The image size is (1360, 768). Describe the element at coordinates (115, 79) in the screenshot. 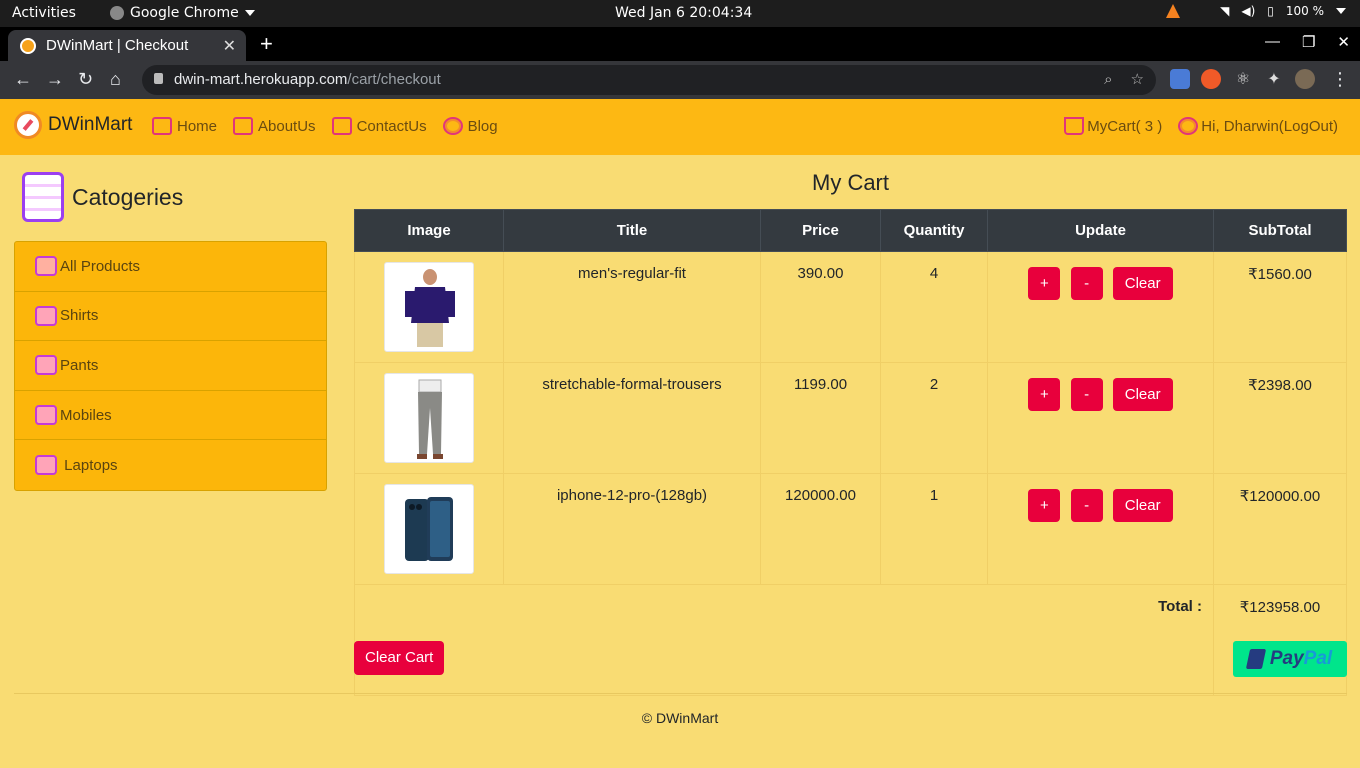

I see `home-icon: ⌂` at that location.